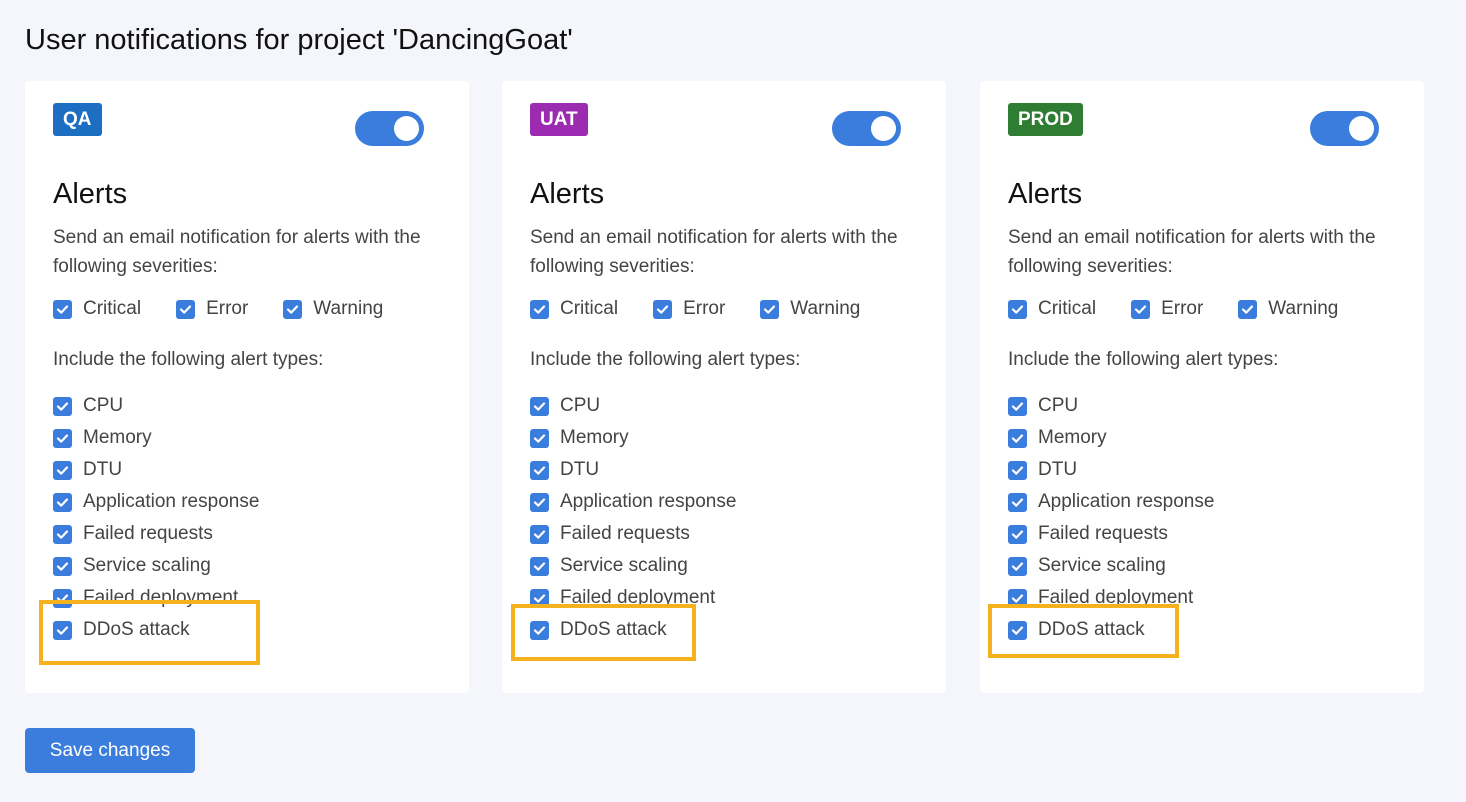  Describe the element at coordinates (103, 405) in the screenshot. I see `checkbox-label: CPU` at that location.